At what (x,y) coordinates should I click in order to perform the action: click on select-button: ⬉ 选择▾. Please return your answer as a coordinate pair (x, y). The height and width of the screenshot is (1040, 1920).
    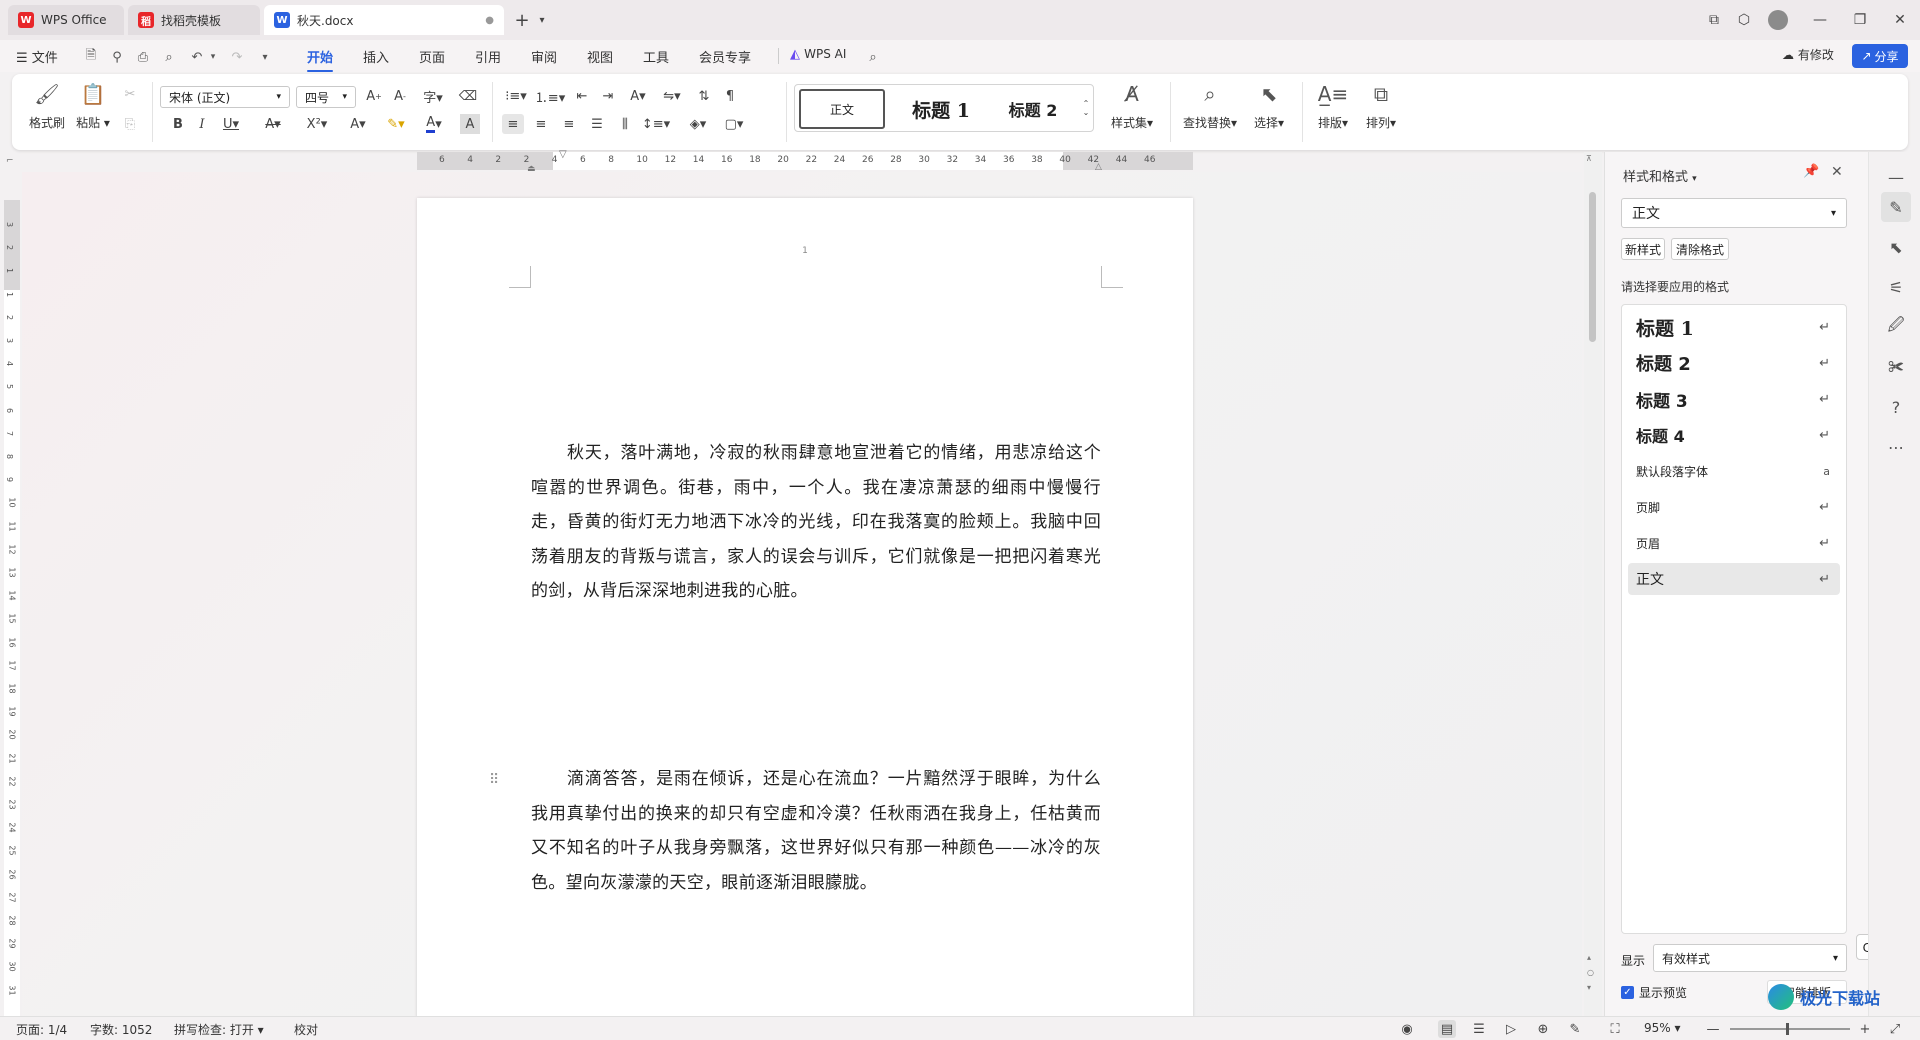
    Looking at the image, I should click on (1269, 105).